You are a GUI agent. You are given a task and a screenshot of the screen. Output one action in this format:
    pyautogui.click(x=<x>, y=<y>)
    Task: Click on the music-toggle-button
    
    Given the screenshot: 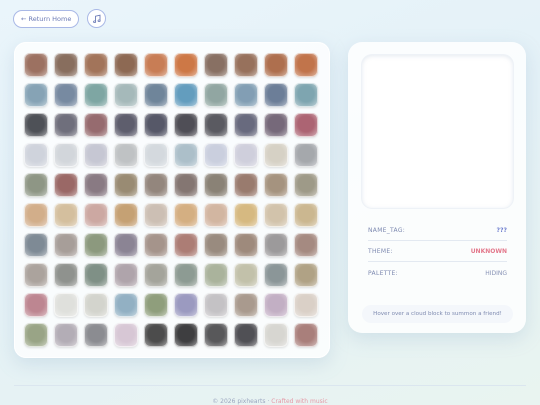 What is the action you would take?
    pyautogui.click(x=97, y=18)
    